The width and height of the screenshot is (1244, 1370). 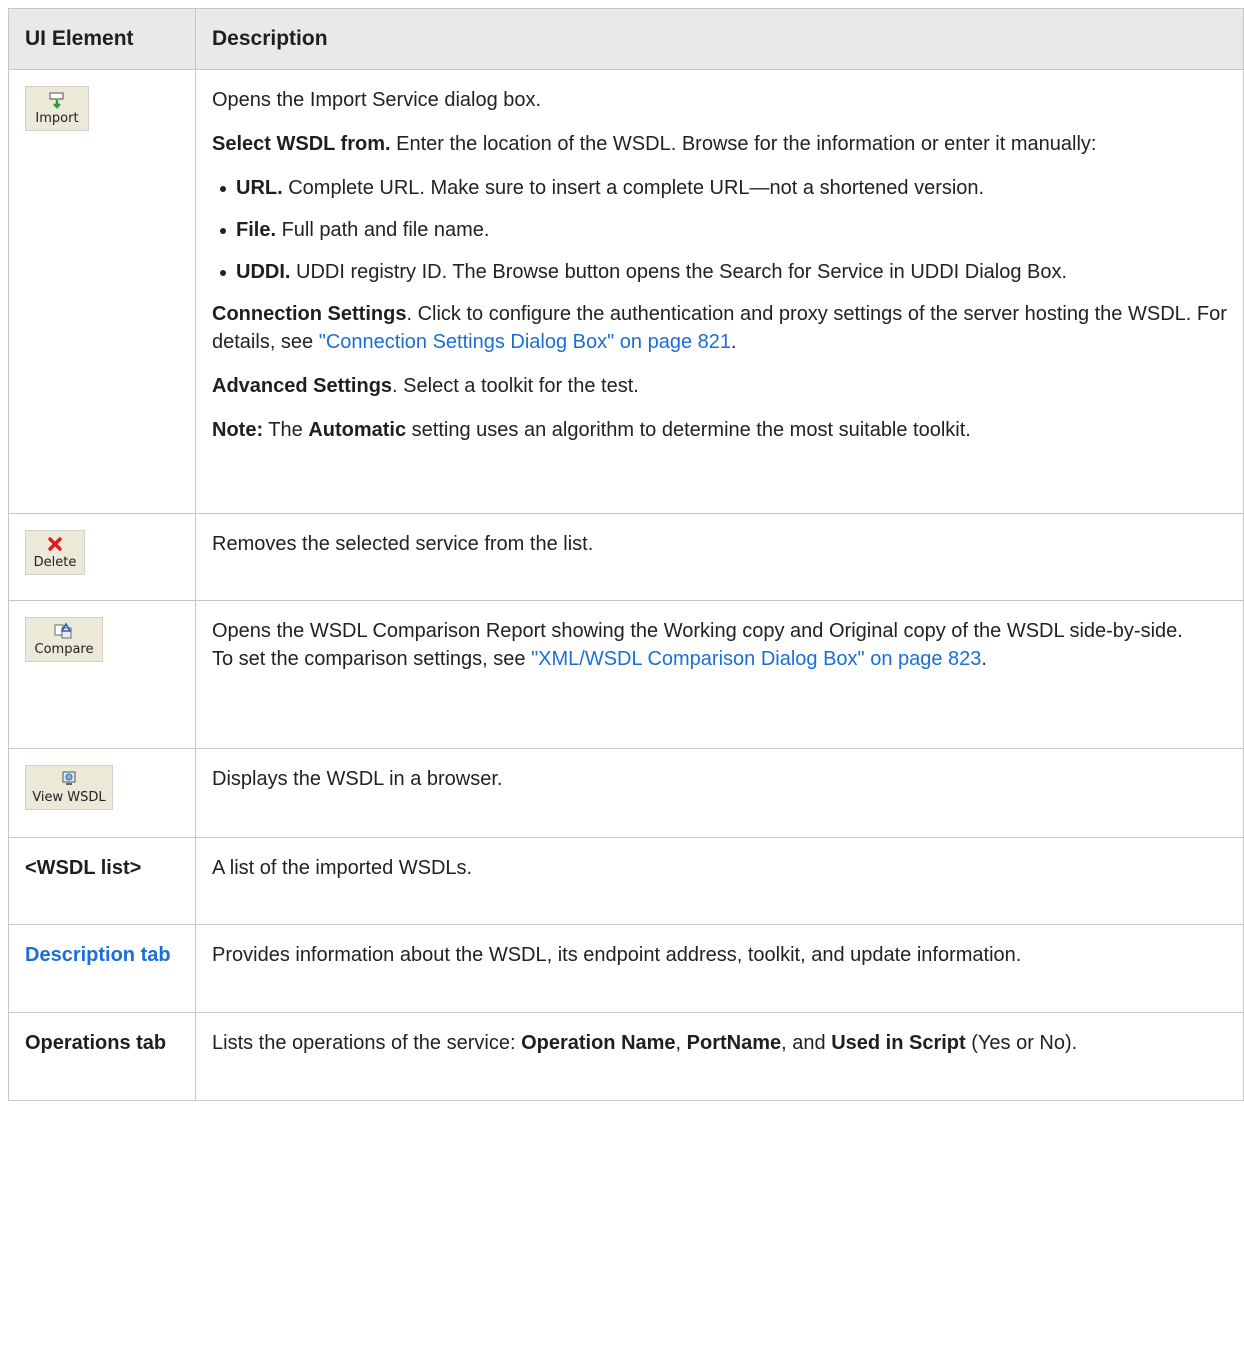 I want to click on url-term: URL., so click(x=259, y=188).